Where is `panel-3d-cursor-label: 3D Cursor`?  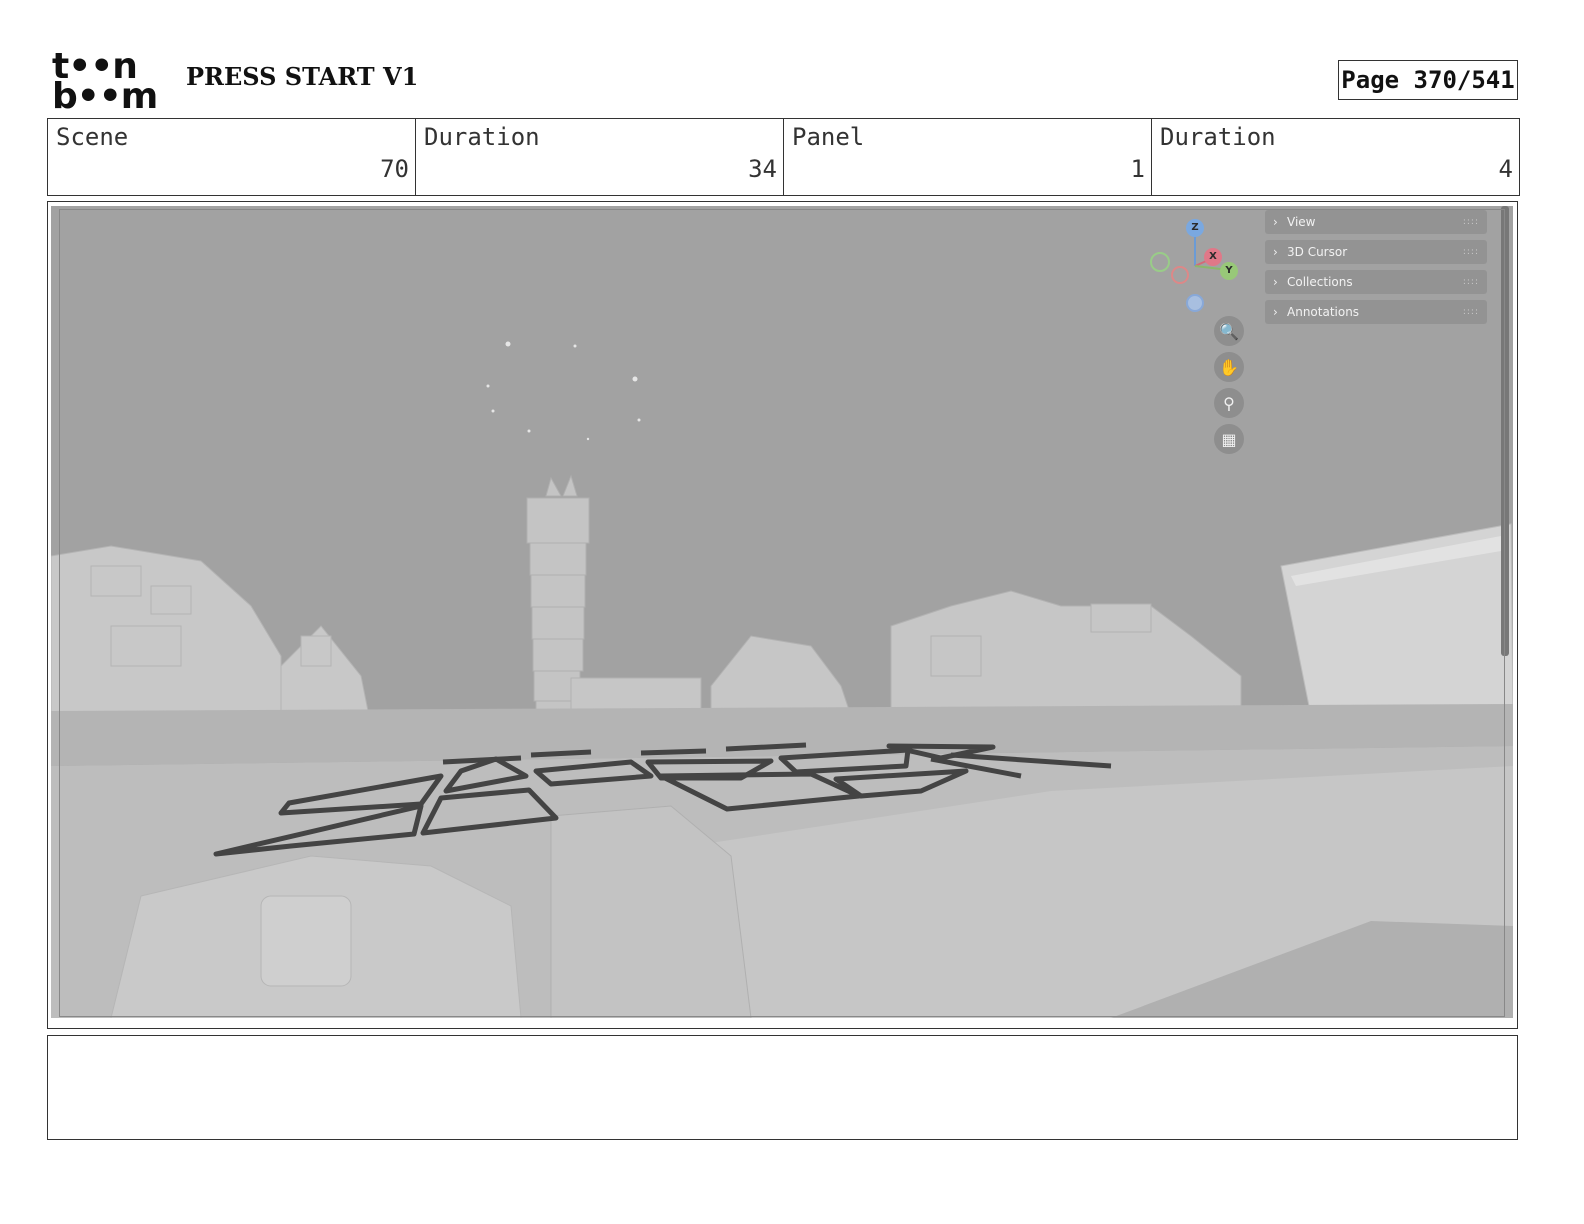 panel-3d-cursor-label: 3D Cursor is located at coordinates (1317, 252).